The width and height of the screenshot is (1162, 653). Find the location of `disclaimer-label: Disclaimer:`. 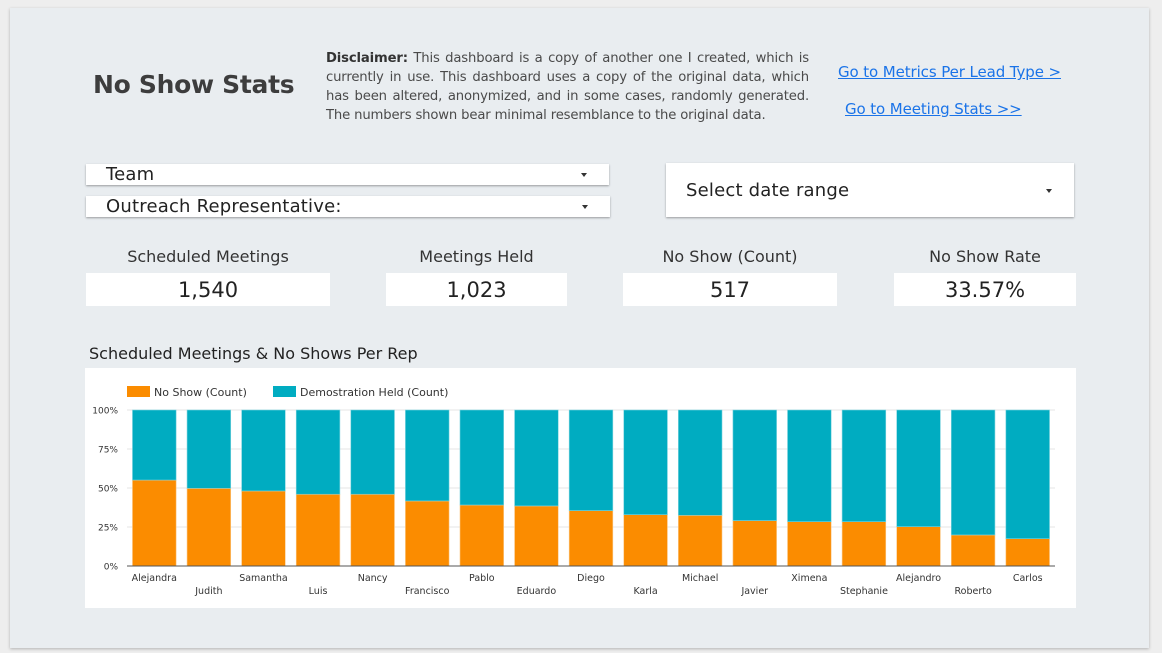

disclaimer-label: Disclaimer: is located at coordinates (367, 58).